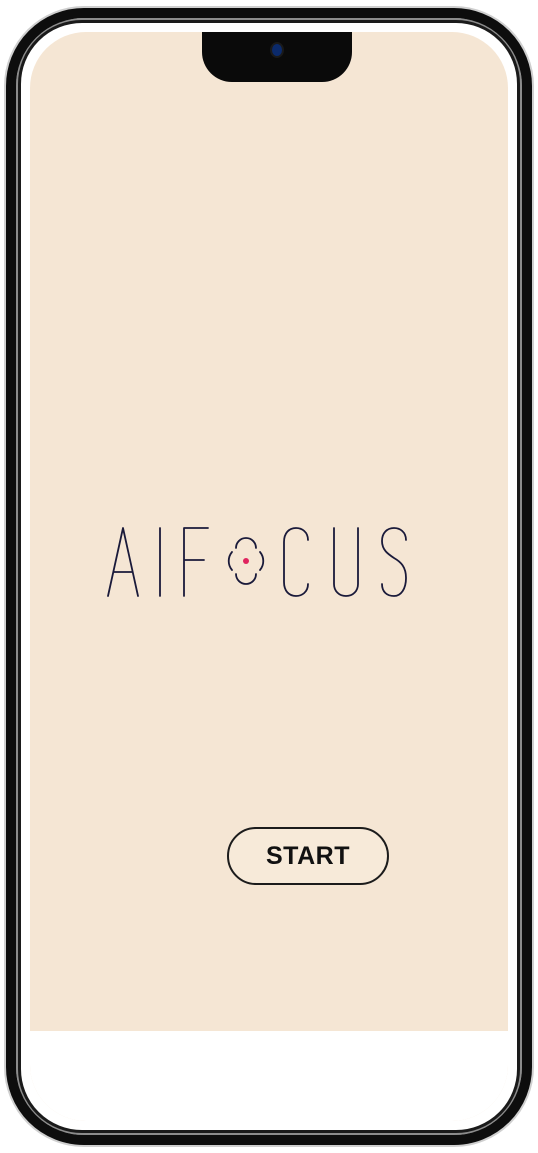  Describe the element at coordinates (277, 57) in the screenshot. I see `phone-notch` at that location.